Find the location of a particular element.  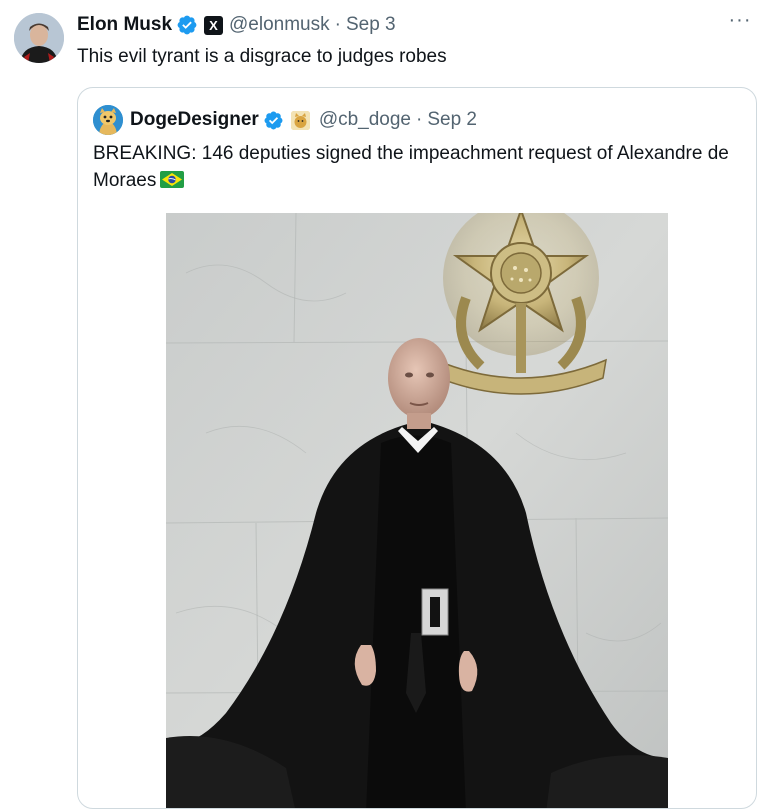

author-handle: @elonmusk is located at coordinates (279, 25).